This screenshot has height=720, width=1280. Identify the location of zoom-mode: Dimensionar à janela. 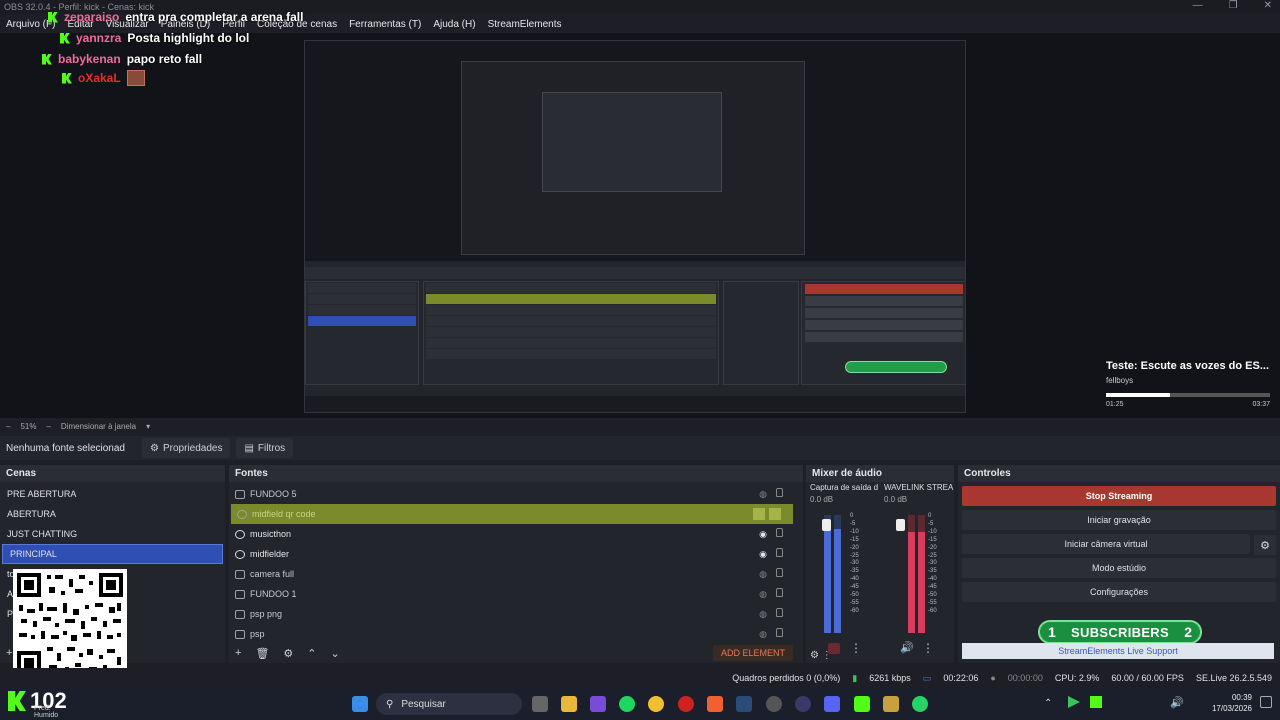
(98, 426).